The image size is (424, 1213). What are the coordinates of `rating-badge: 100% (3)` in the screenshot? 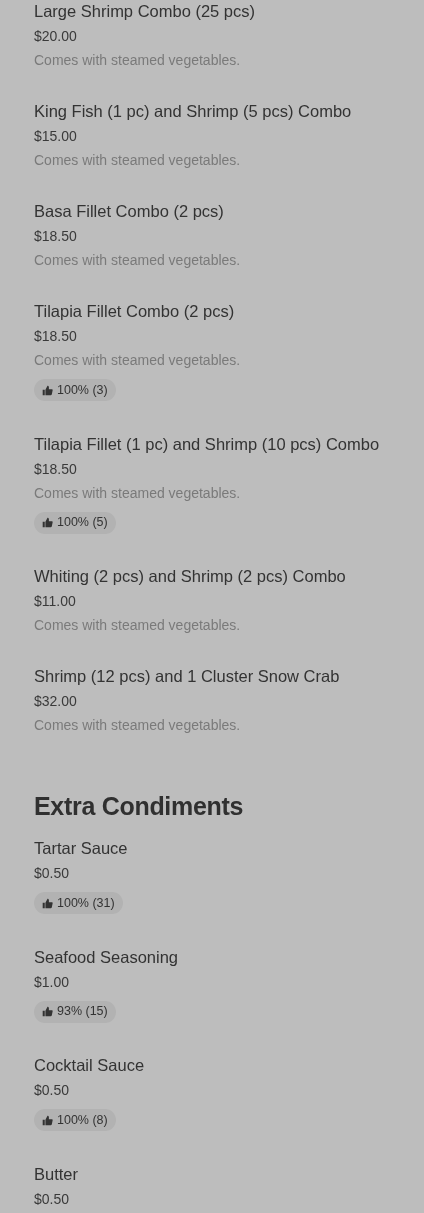 It's located at (75, 390).